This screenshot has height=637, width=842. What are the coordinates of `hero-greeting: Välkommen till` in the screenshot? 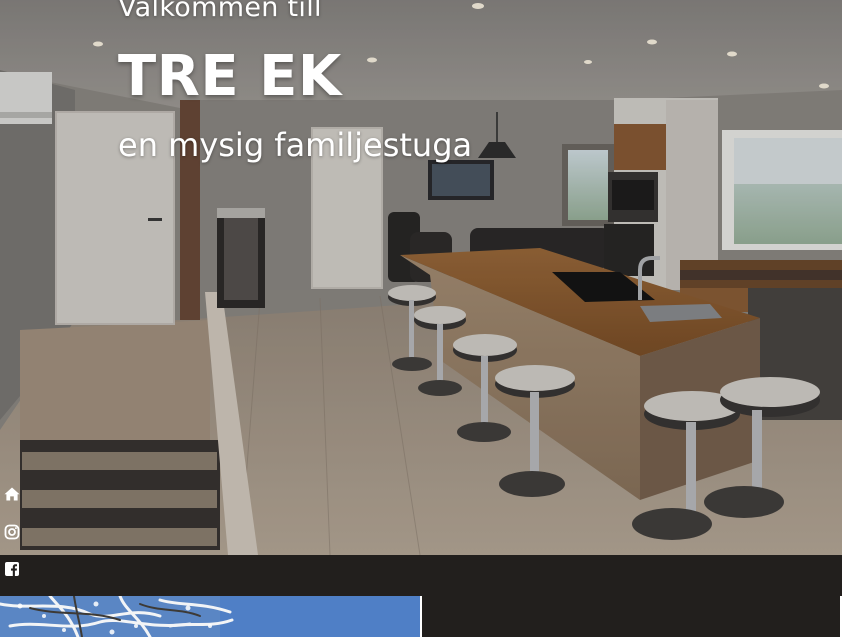 It's located at (220, 11).